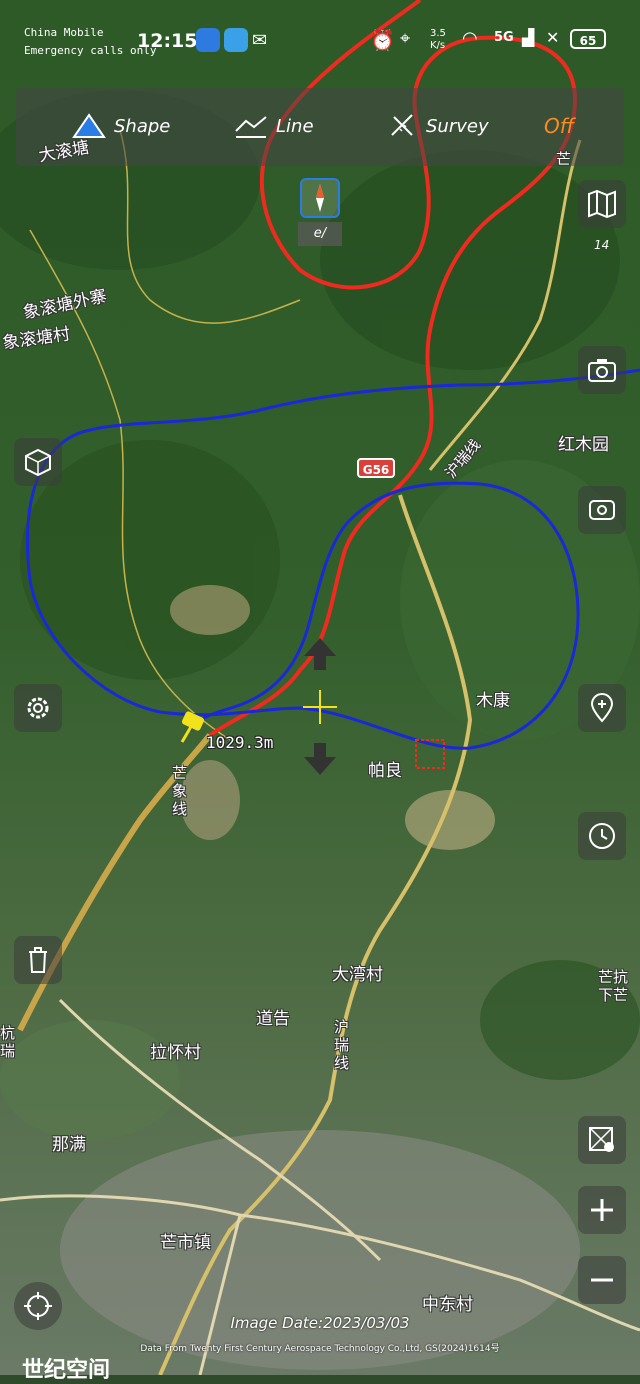  Describe the element at coordinates (438, 34) in the screenshot. I see `net-speed-value: 3.5` at that location.